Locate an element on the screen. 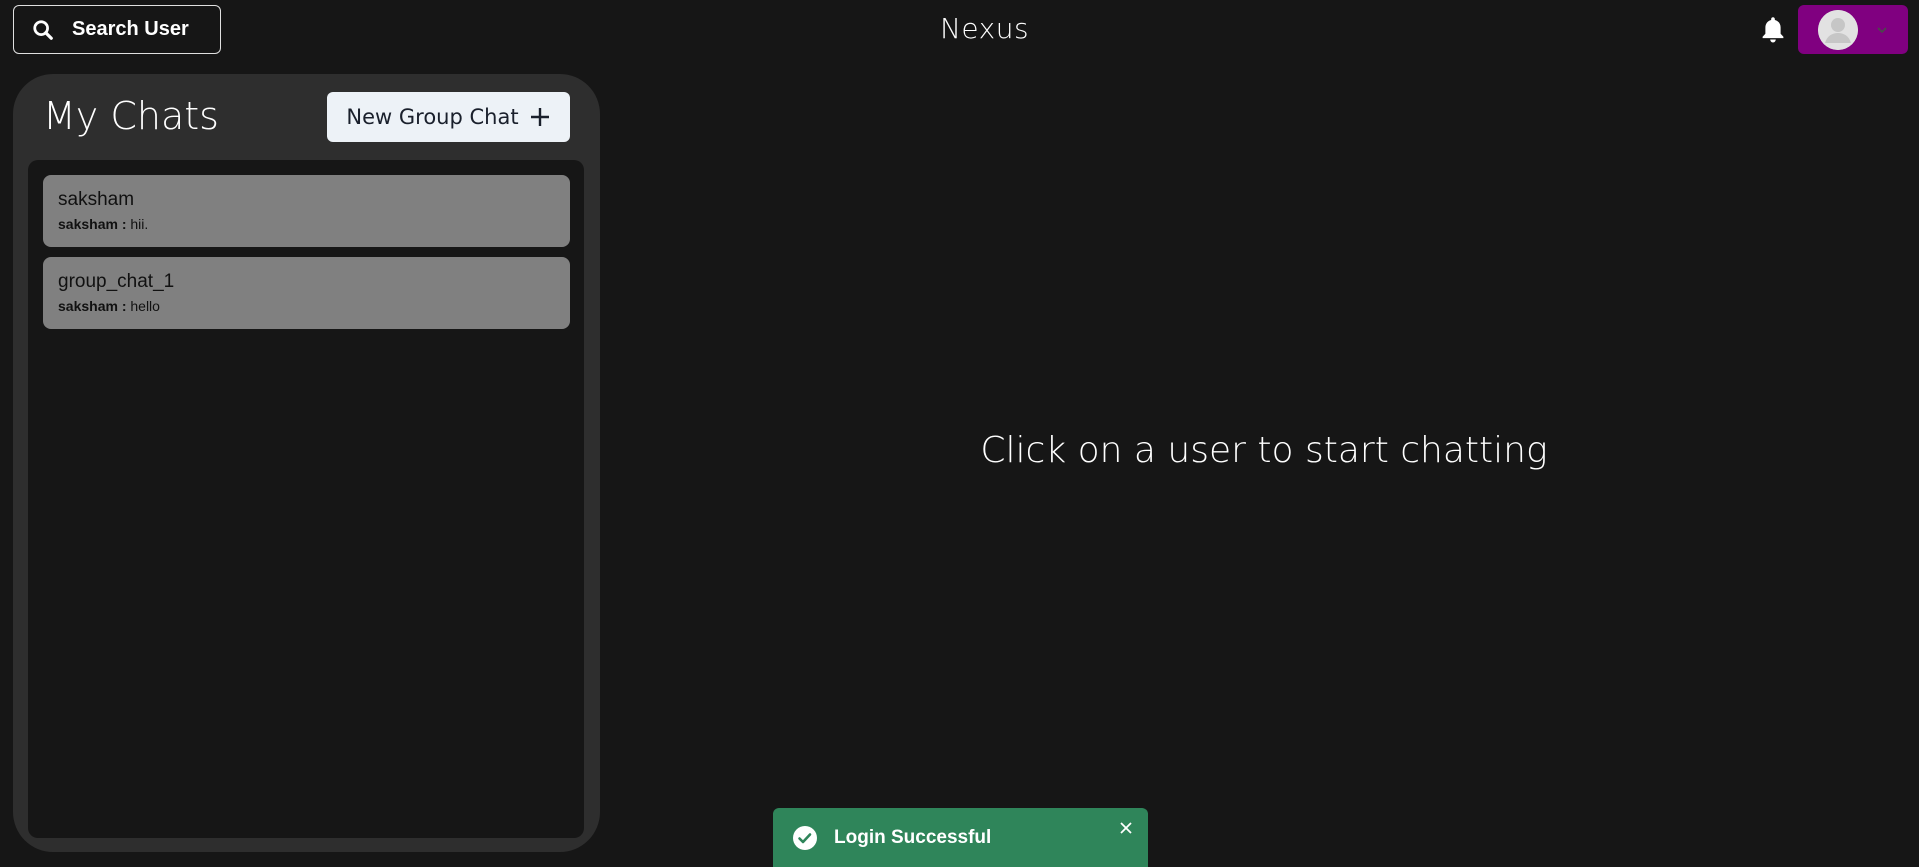 This screenshot has height=867, width=1919. my-chats-title: My Chats is located at coordinates (131, 116).